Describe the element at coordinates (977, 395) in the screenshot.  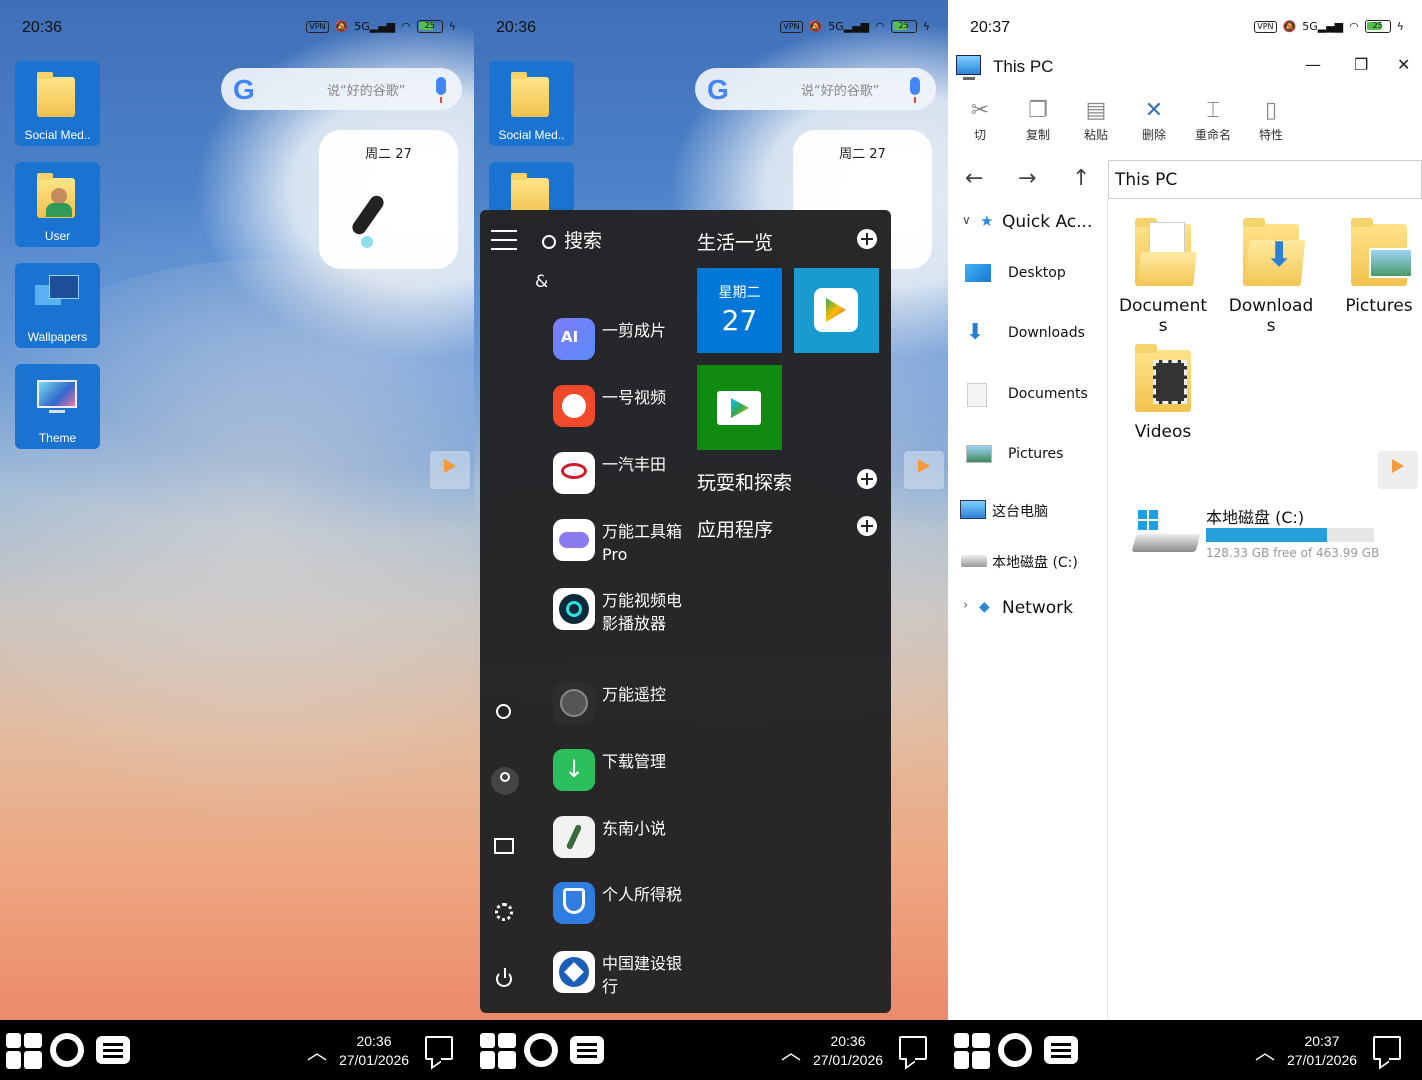
I see `document-icon` at that location.